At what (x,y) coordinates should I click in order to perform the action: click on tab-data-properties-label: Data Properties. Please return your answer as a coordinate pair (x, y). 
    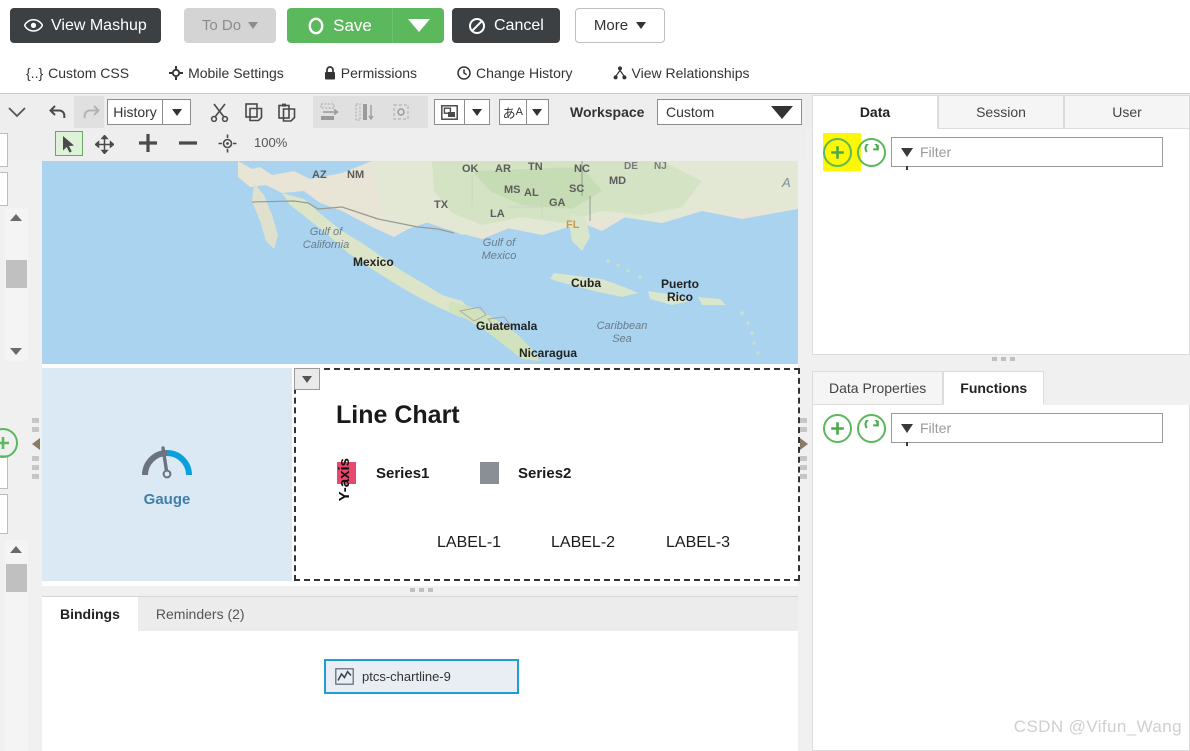
    Looking at the image, I should click on (878, 388).